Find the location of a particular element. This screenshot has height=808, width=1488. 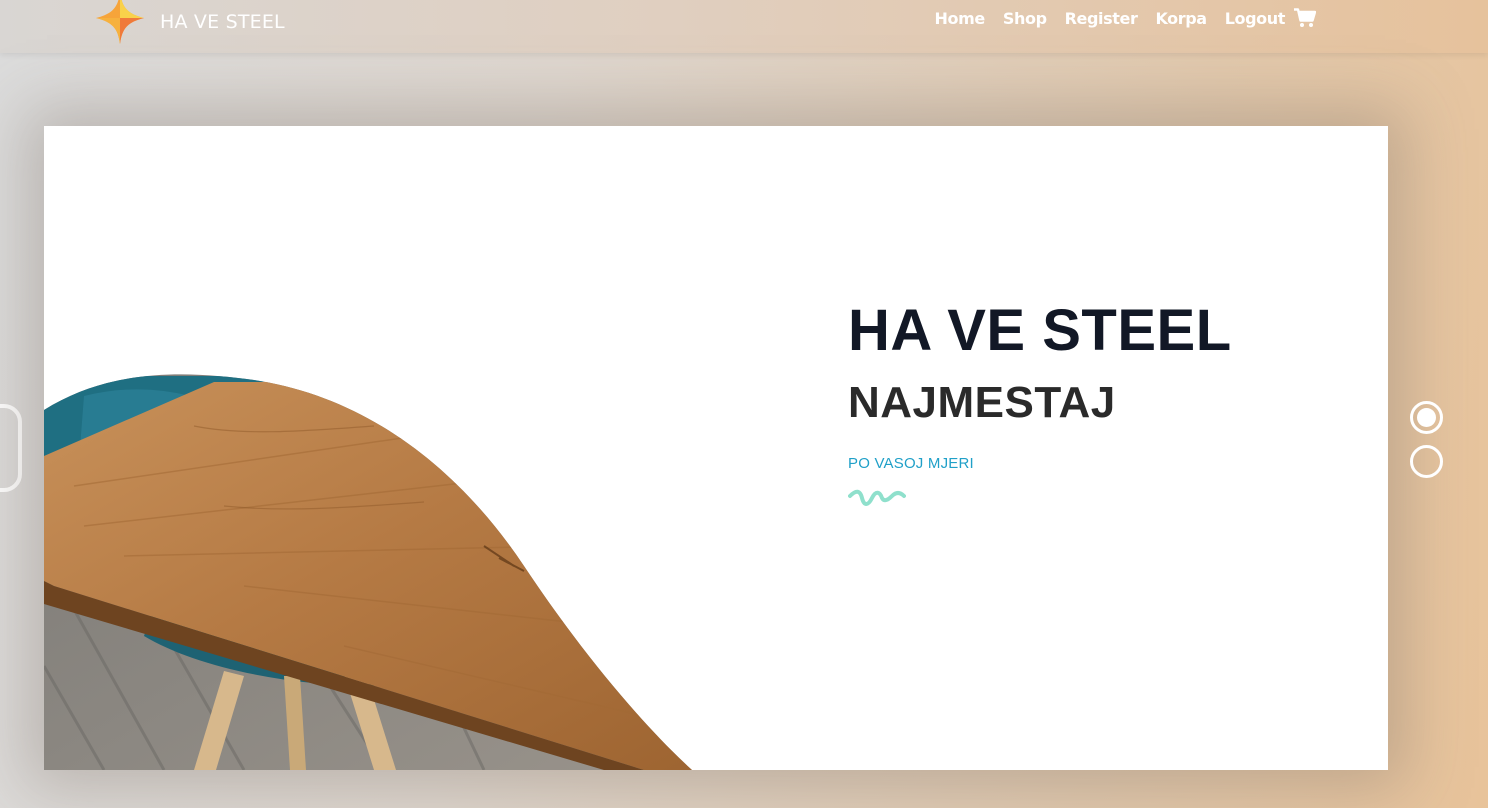

nav-home: Home is located at coordinates (960, 18).